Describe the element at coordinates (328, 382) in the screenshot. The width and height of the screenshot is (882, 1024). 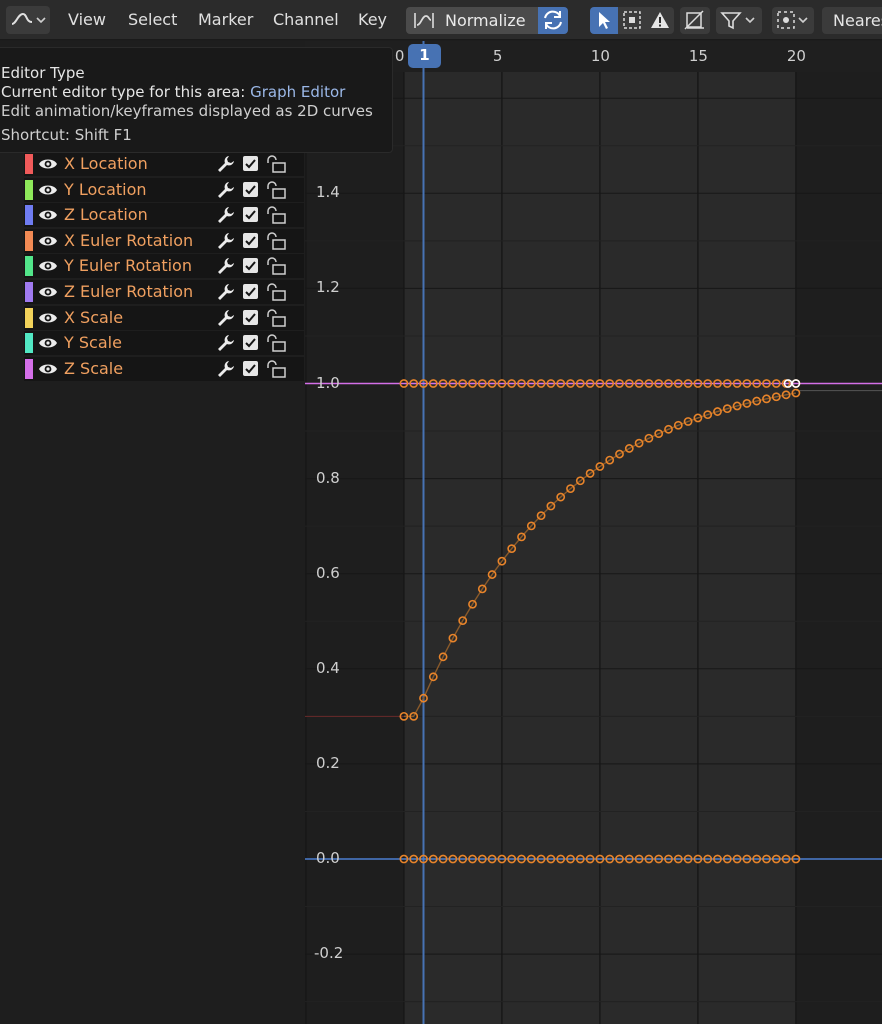
I see `value-tick-label: 1.0` at that location.